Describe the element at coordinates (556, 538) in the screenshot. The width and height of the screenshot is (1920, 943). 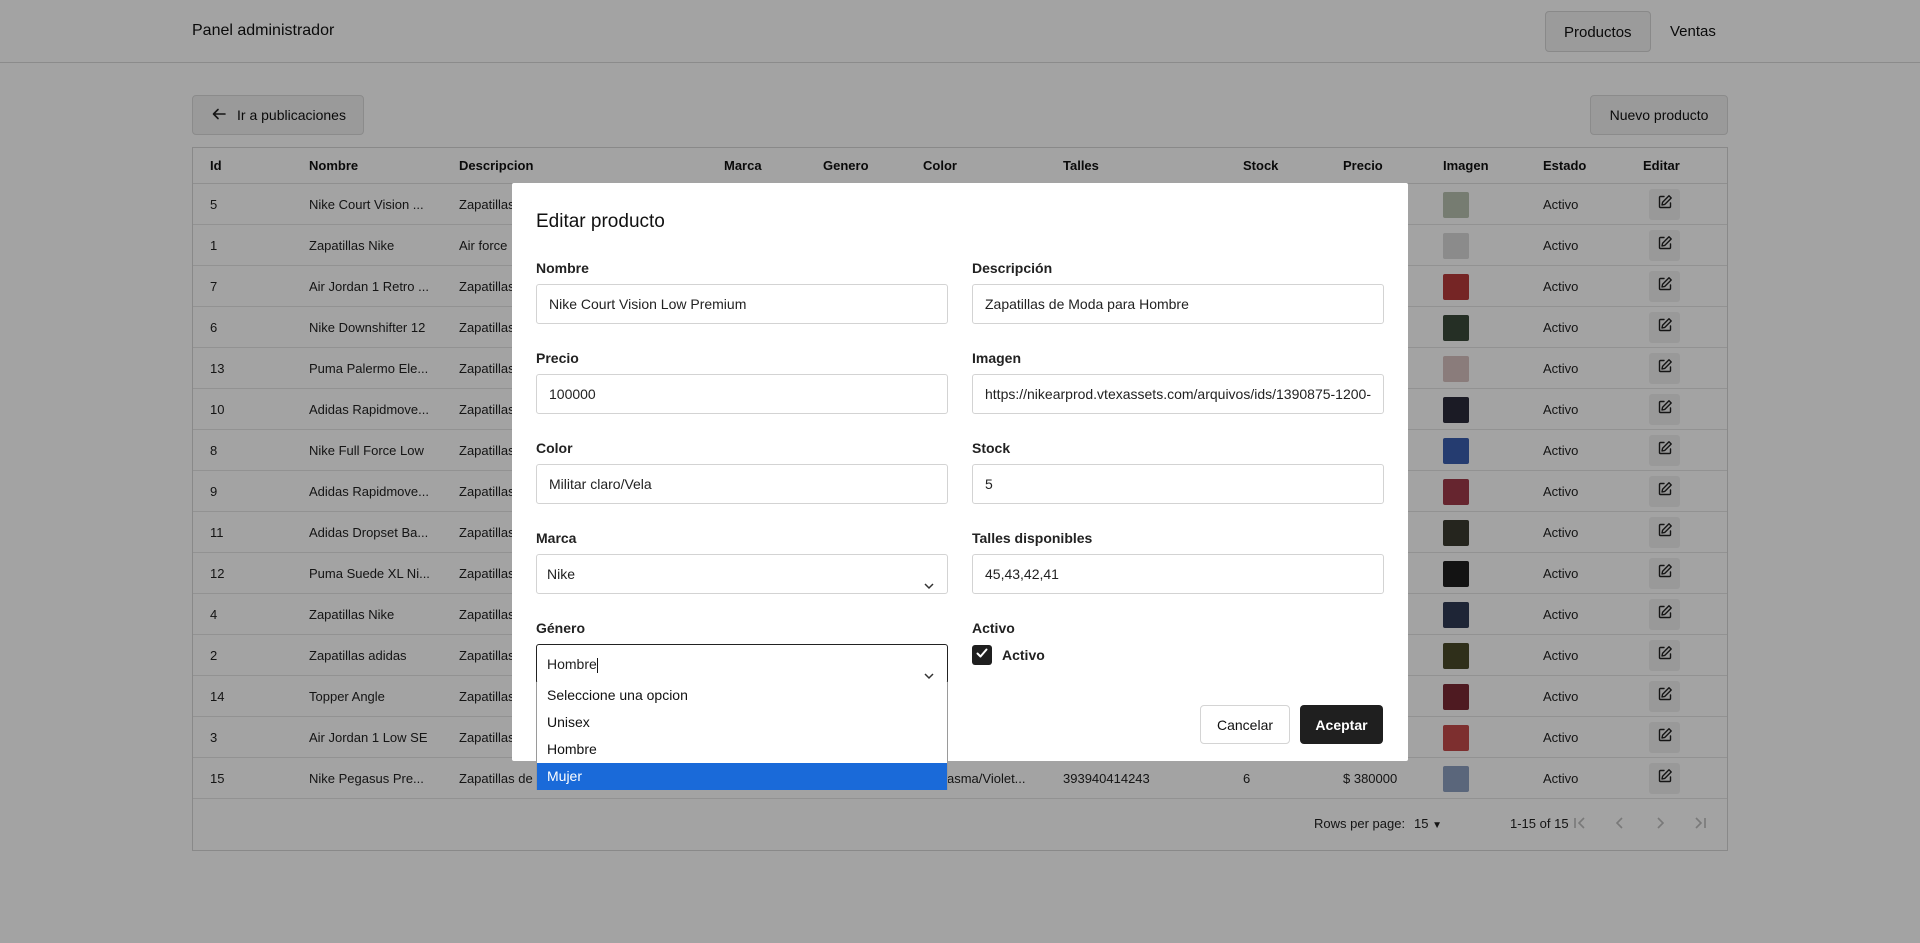
I see `marca-label: Marca` at that location.